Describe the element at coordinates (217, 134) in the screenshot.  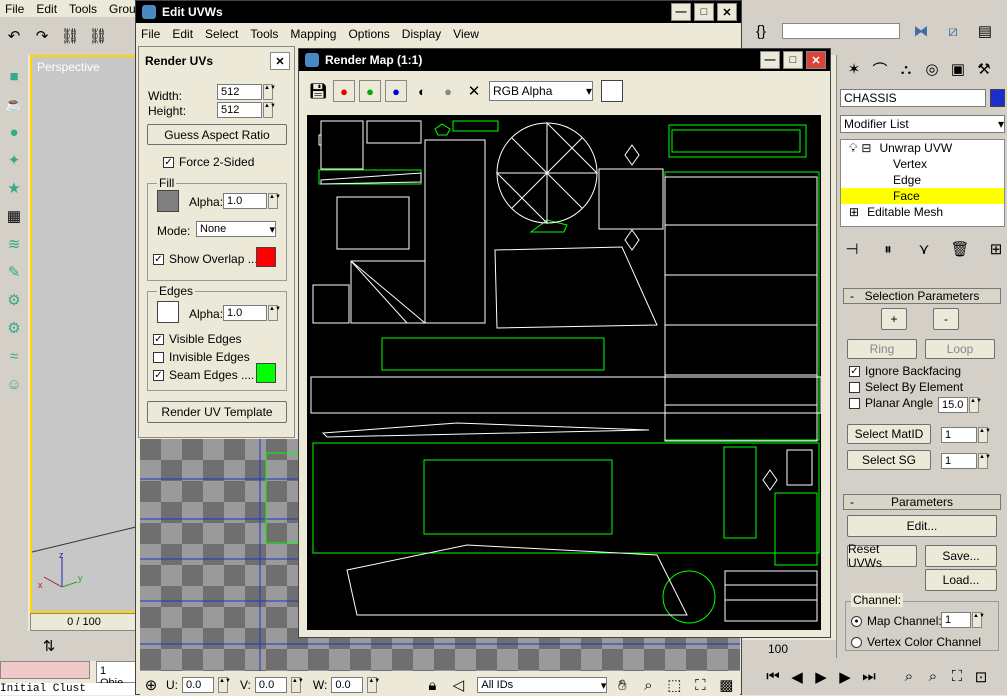
I see `guess-aspect-ratio-button: Guess Aspect Ratio` at that location.